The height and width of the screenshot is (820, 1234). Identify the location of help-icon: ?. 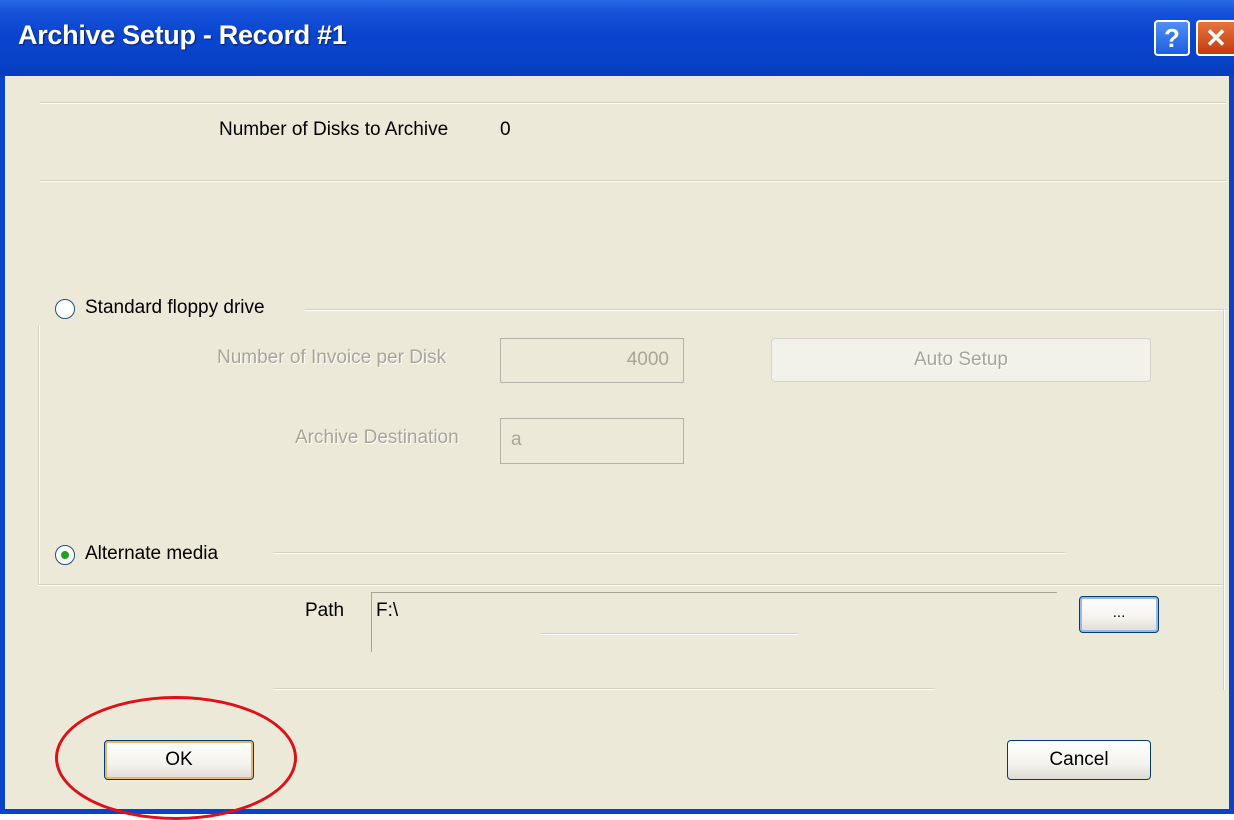
(1172, 37).